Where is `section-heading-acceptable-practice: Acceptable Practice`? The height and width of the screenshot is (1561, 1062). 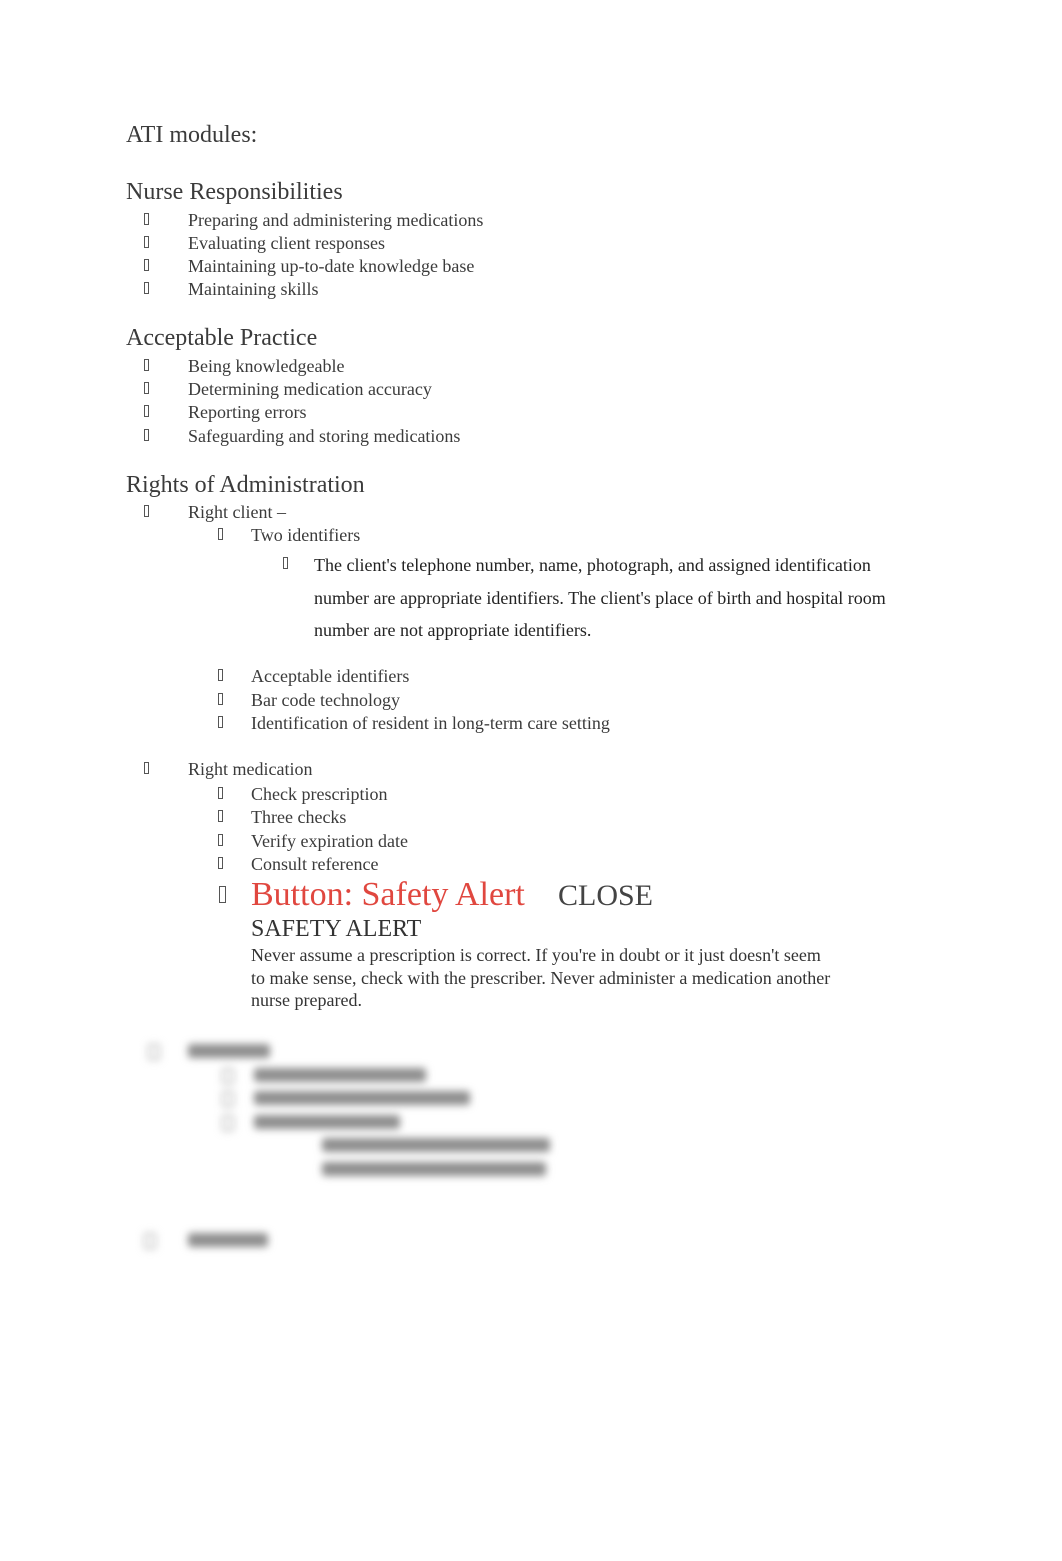
section-heading-acceptable-practice: Acceptable Practice is located at coordinates (222, 338).